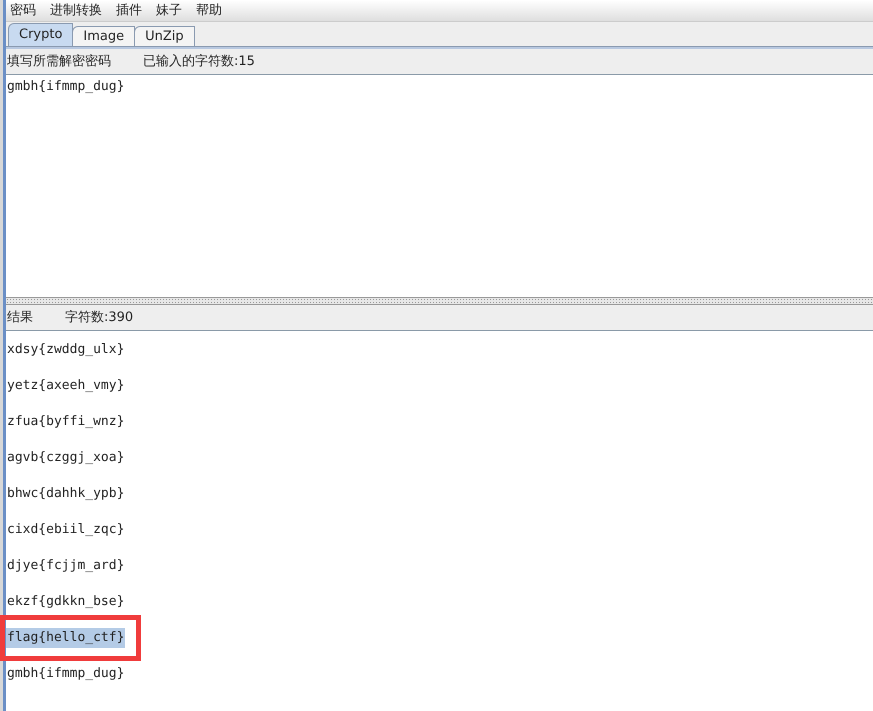 The width and height of the screenshot is (873, 711). Describe the element at coordinates (76, 10) in the screenshot. I see `menu-item: 进制转换` at that location.